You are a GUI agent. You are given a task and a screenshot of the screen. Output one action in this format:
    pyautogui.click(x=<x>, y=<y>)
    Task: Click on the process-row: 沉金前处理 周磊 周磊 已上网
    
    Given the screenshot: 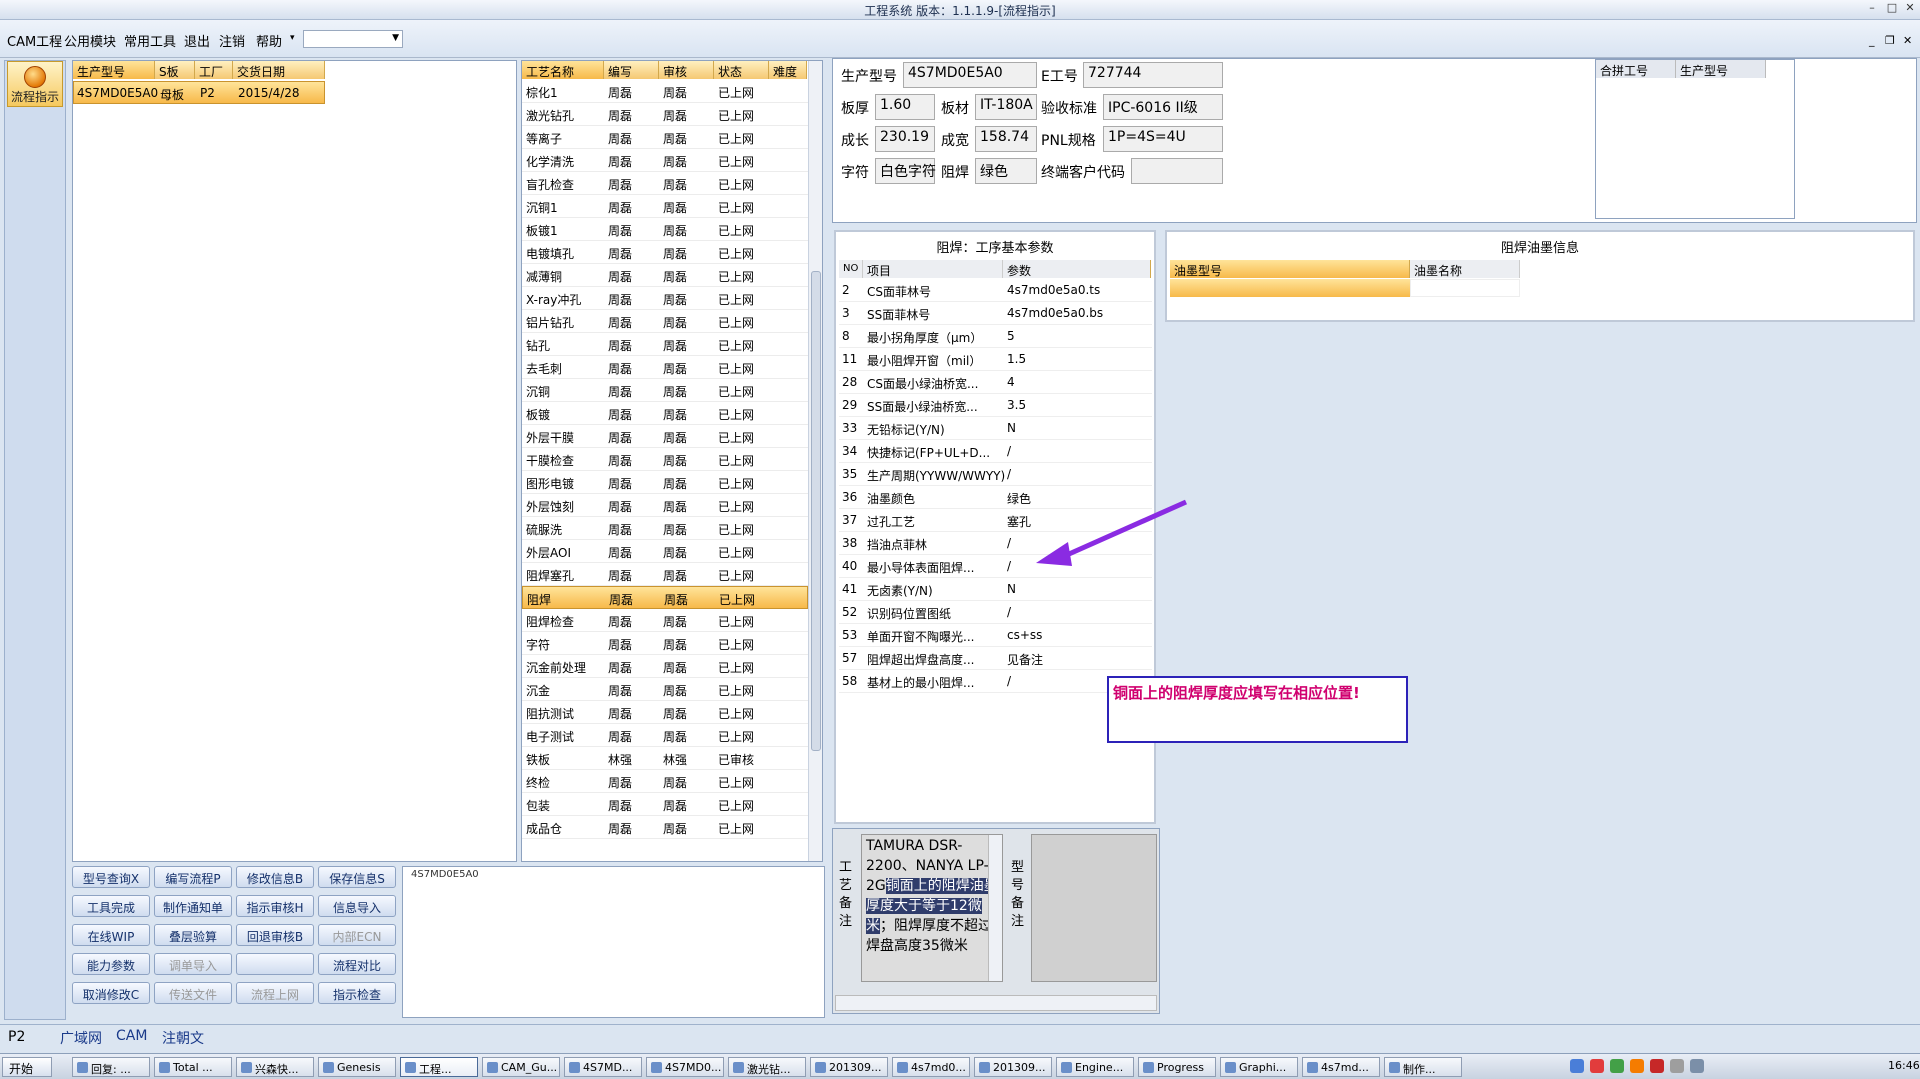 What is the action you would take?
    pyautogui.click(x=665, y=666)
    